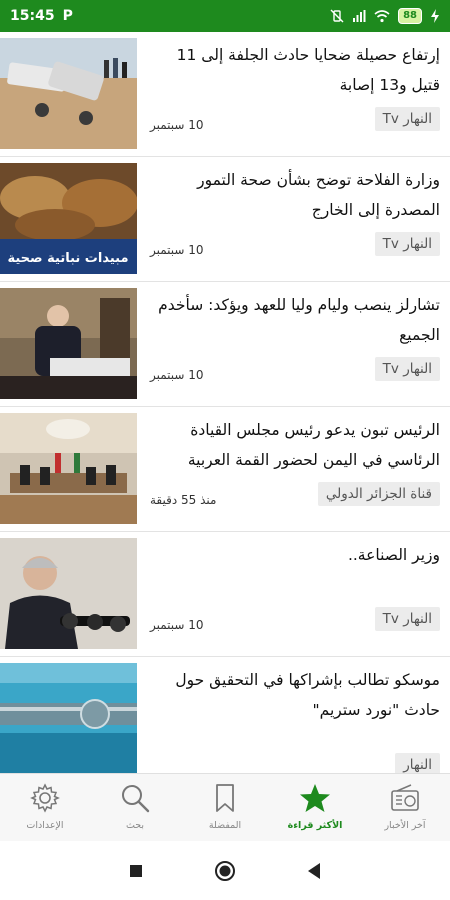 This screenshot has width=450, height=900. Describe the element at coordinates (136, 871) in the screenshot. I see `recents-icon` at that location.